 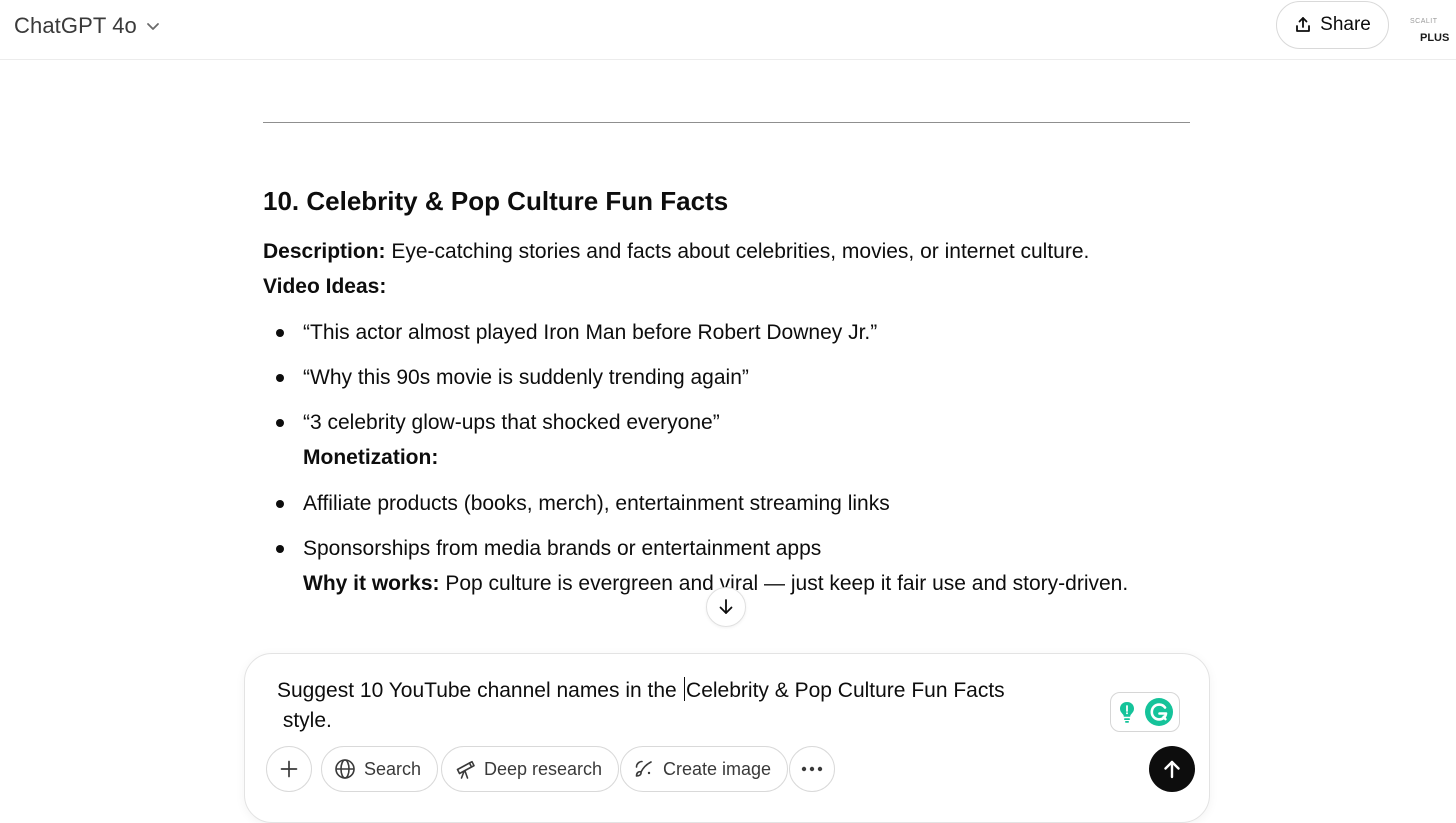 I want to click on why-label: Why it works:, so click(x=371, y=583).